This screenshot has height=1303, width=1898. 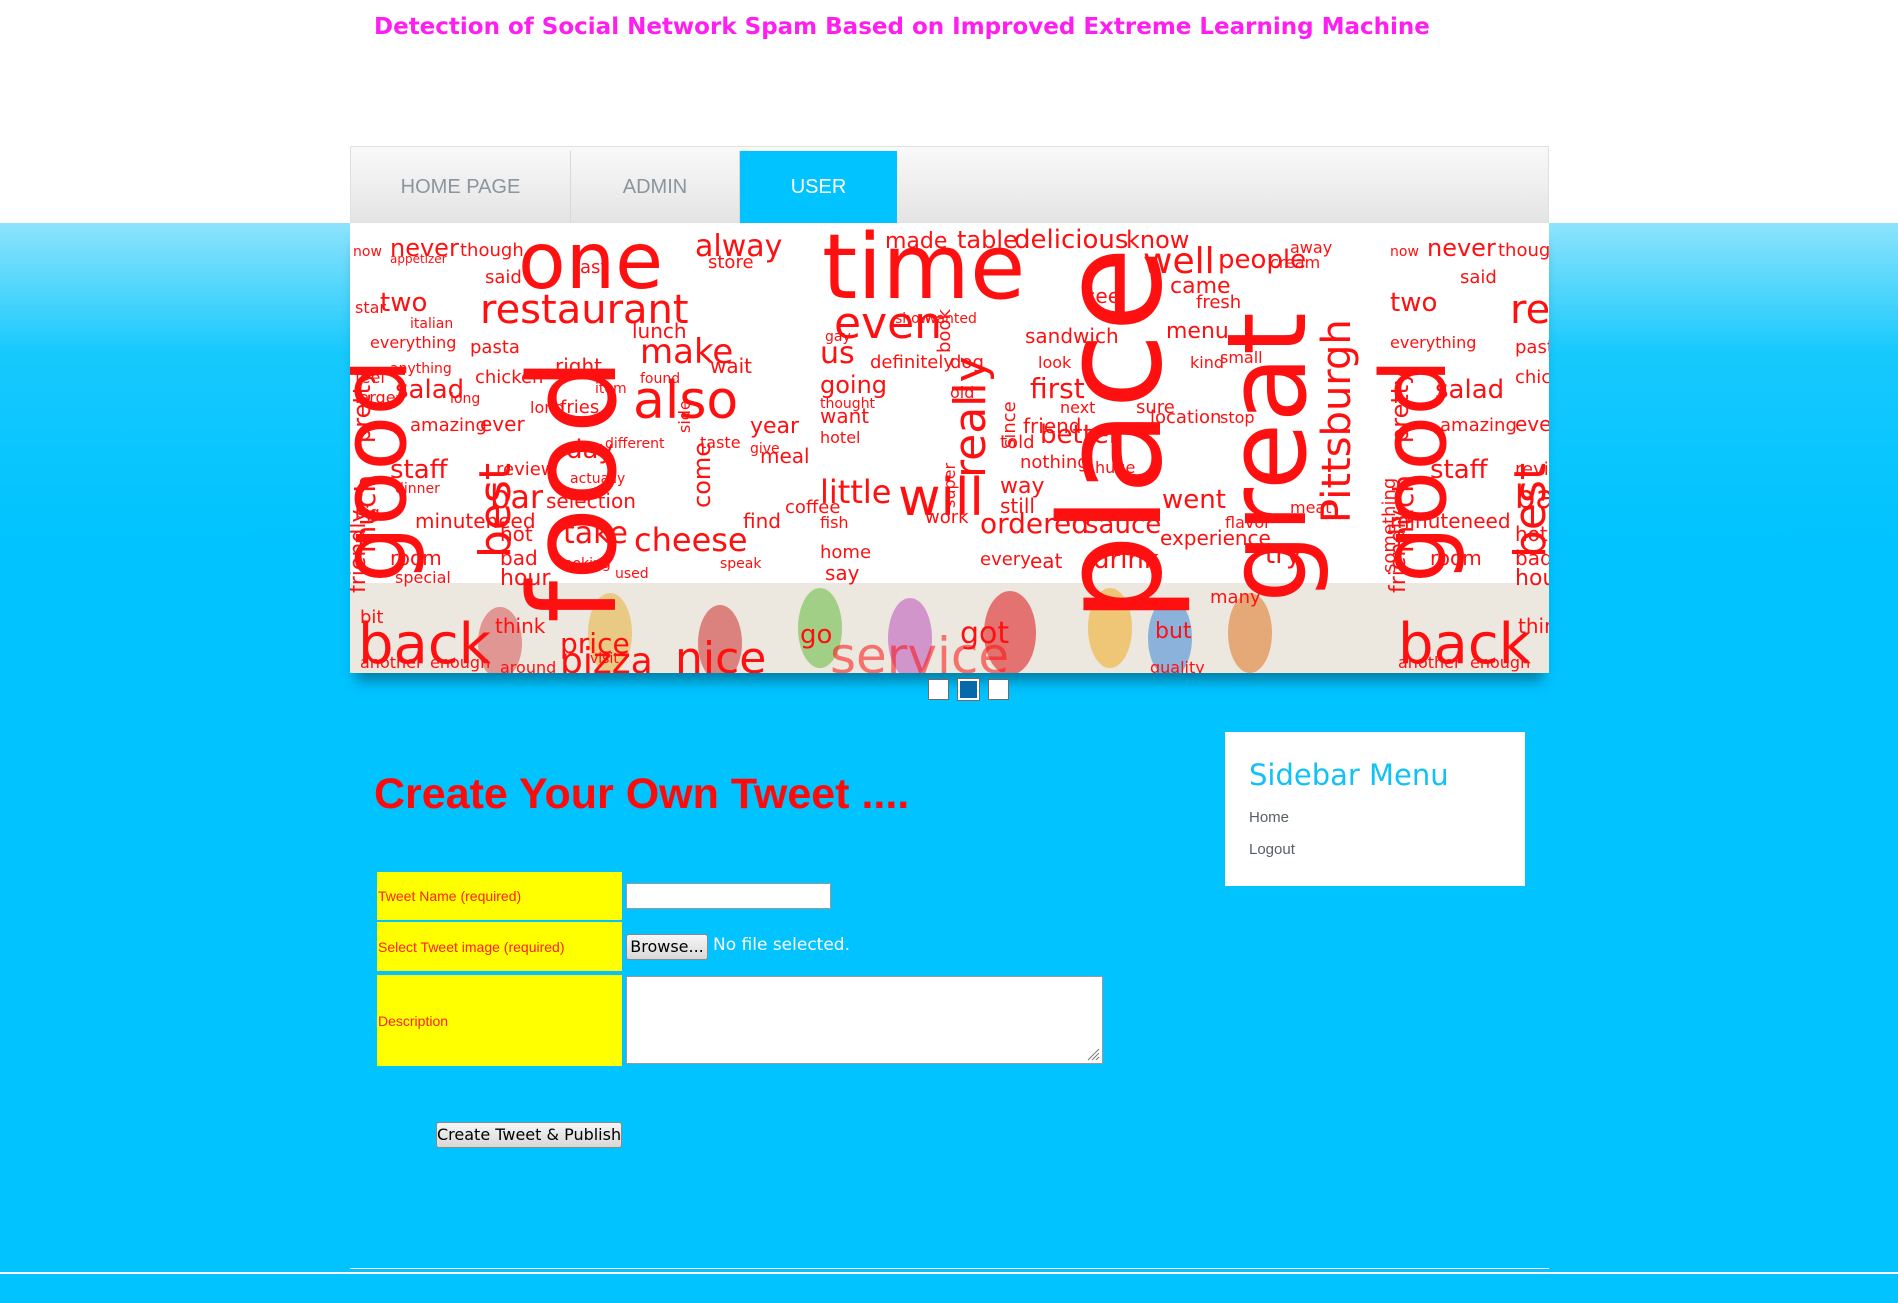 I want to click on svg-text: come, so click(x=702, y=475).